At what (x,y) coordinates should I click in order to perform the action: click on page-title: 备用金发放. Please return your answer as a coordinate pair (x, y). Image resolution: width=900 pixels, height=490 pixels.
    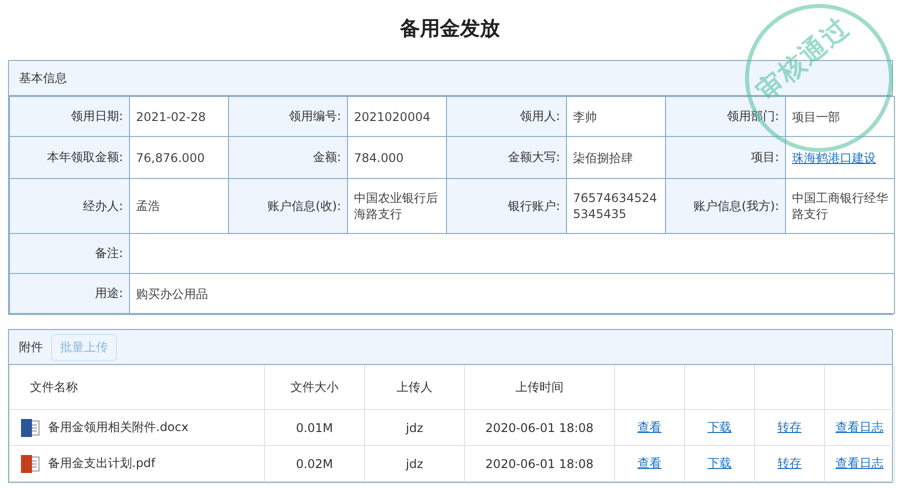
    Looking at the image, I should click on (450, 28).